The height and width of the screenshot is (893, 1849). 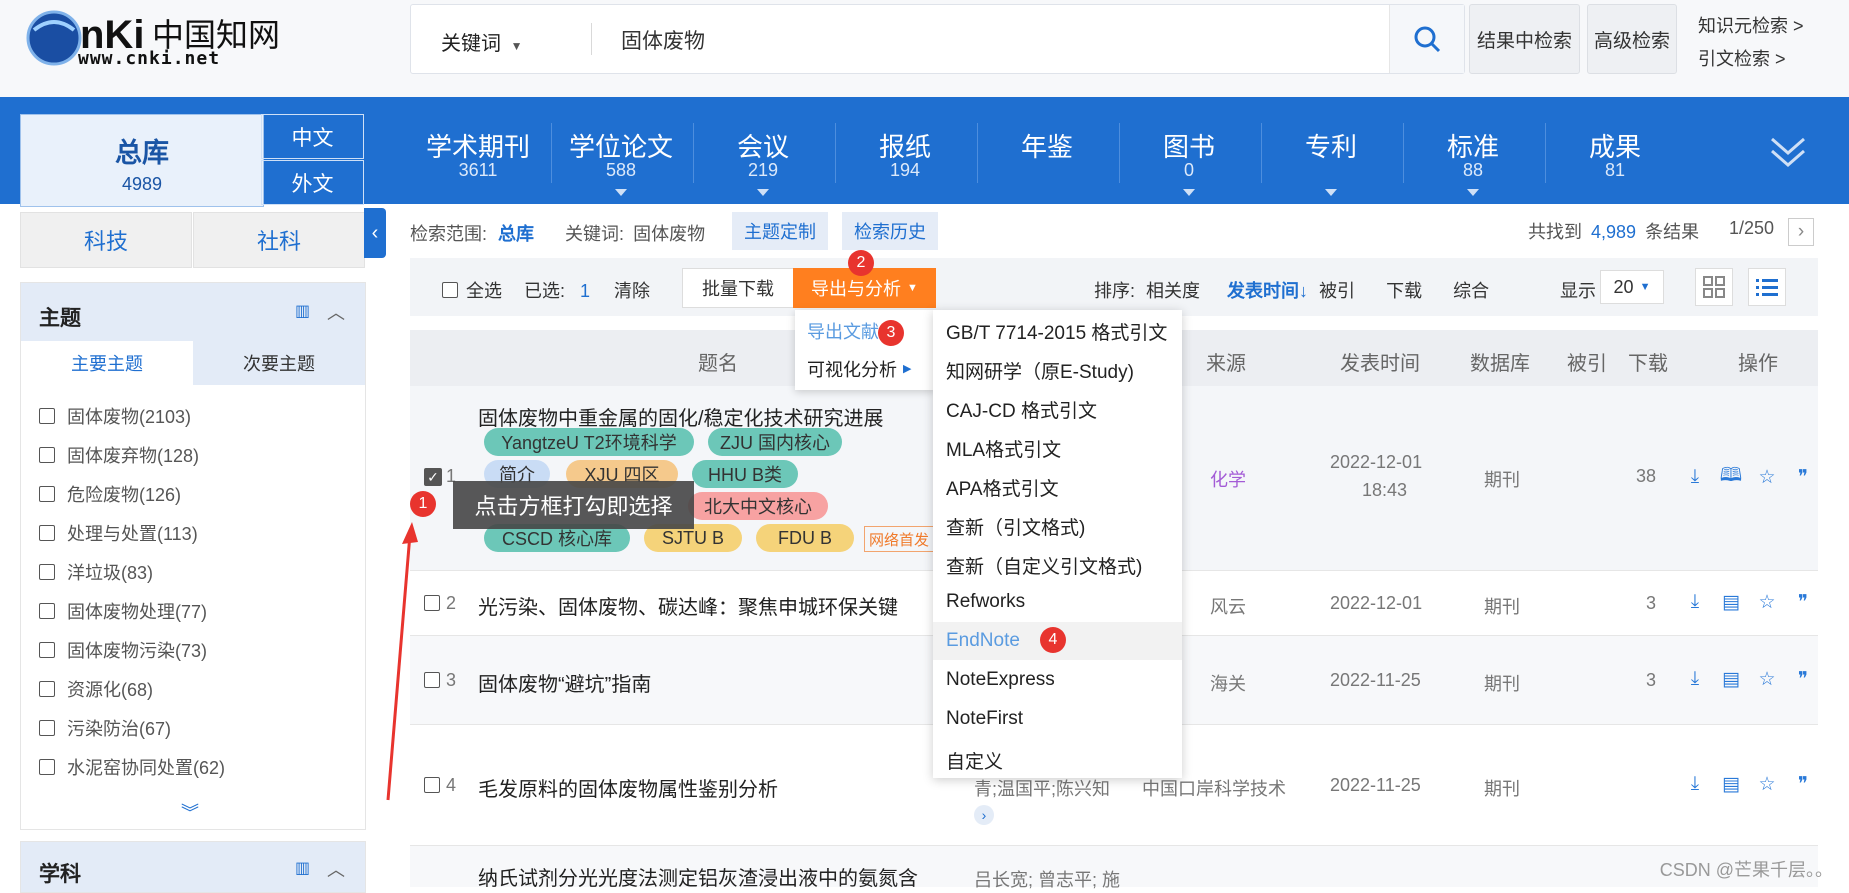 What do you see at coordinates (1714, 287) in the screenshot?
I see `grid-view-button` at bounding box center [1714, 287].